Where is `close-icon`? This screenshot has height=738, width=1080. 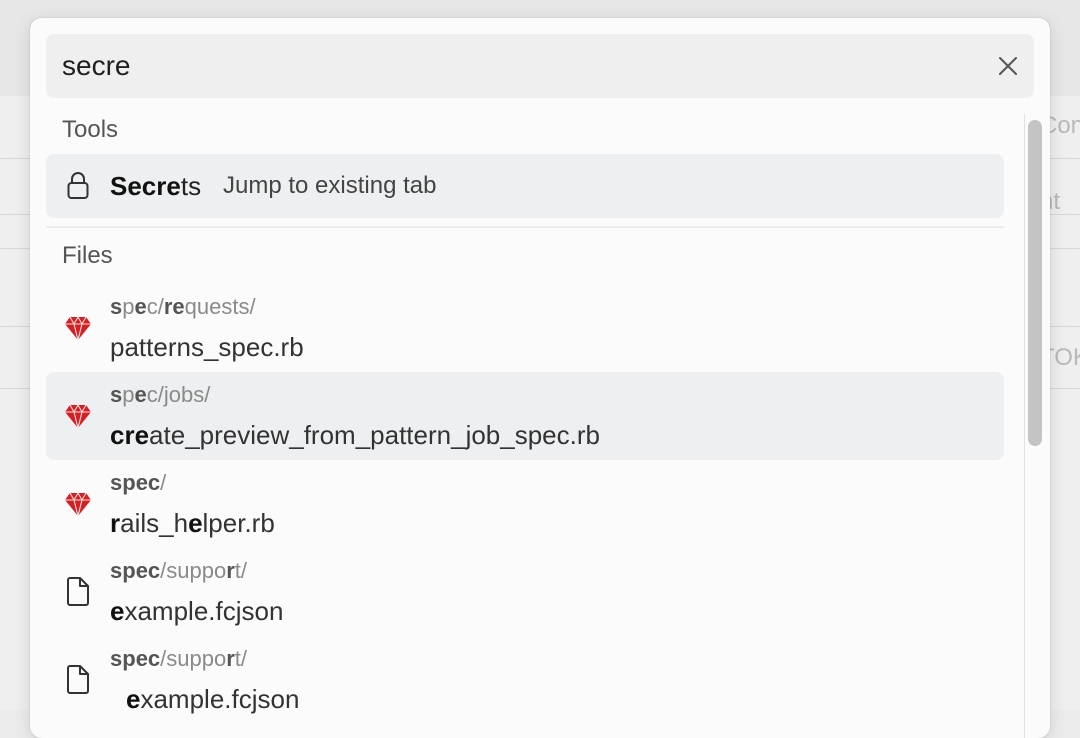
close-icon is located at coordinates (1008, 66).